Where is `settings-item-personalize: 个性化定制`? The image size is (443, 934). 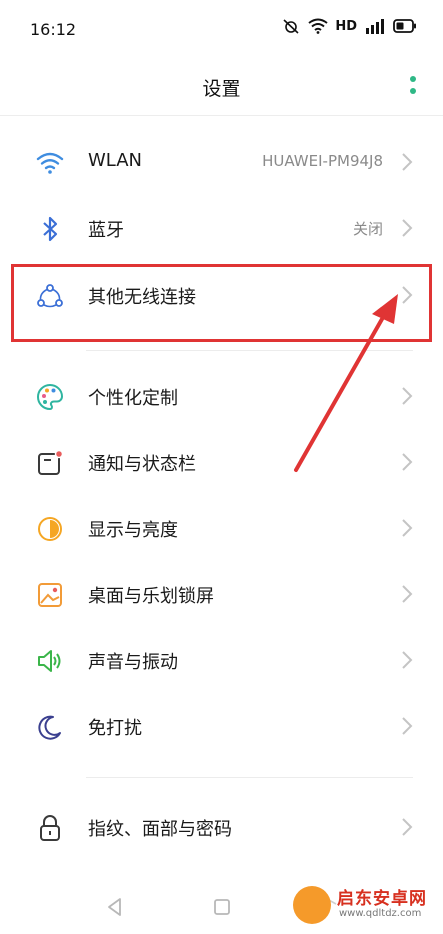
settings-item-personalize: 个性化定制 is located at coordinates (221, 397).